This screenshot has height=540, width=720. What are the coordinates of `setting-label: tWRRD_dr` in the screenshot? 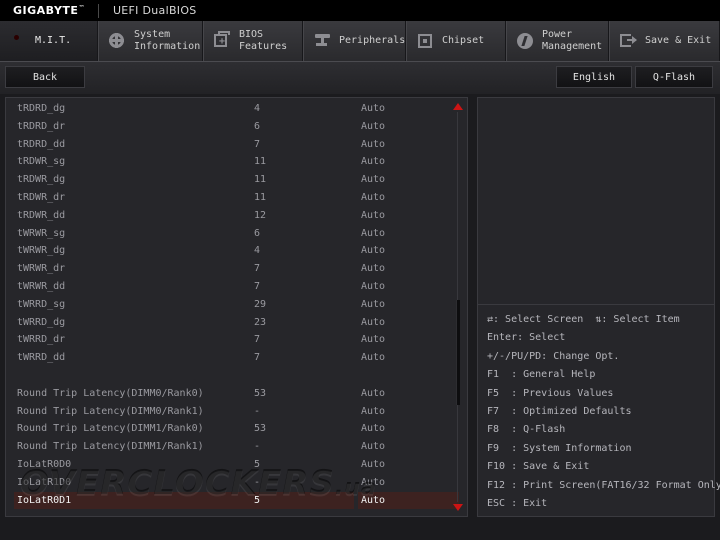 It's located at (41, 340).